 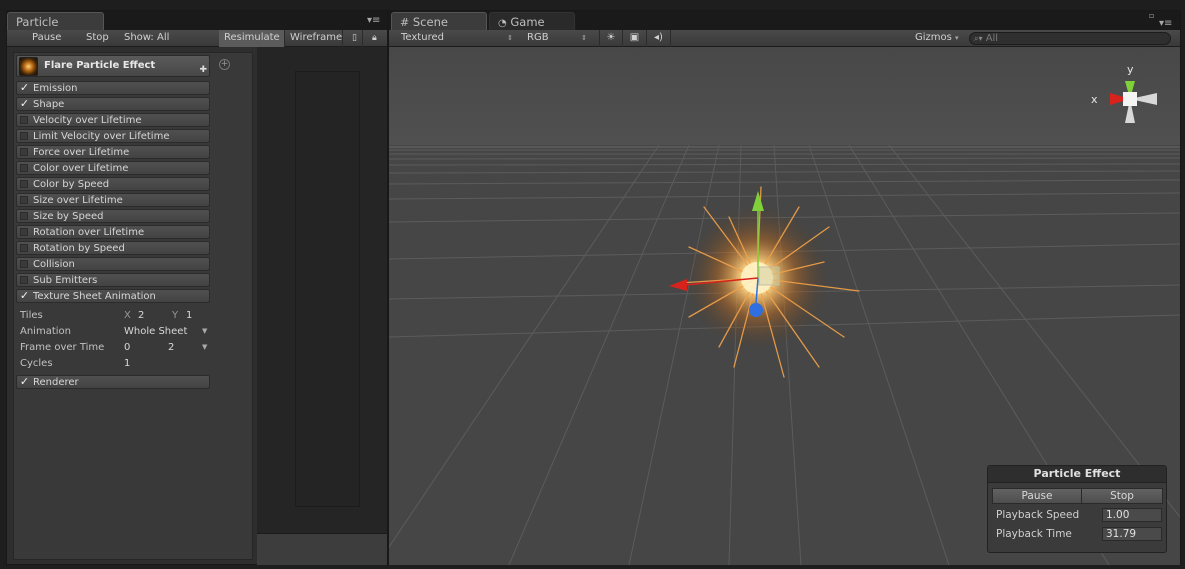 I want to click on plane-handle, so click(x=769, y=276).